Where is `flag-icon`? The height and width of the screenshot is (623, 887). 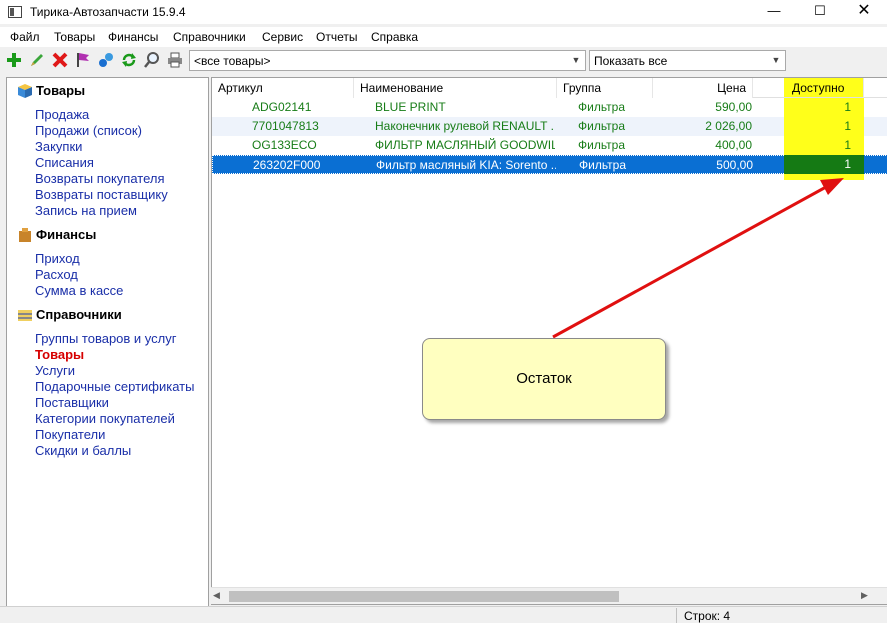 flag-icon is located at coordinates (83, 60).